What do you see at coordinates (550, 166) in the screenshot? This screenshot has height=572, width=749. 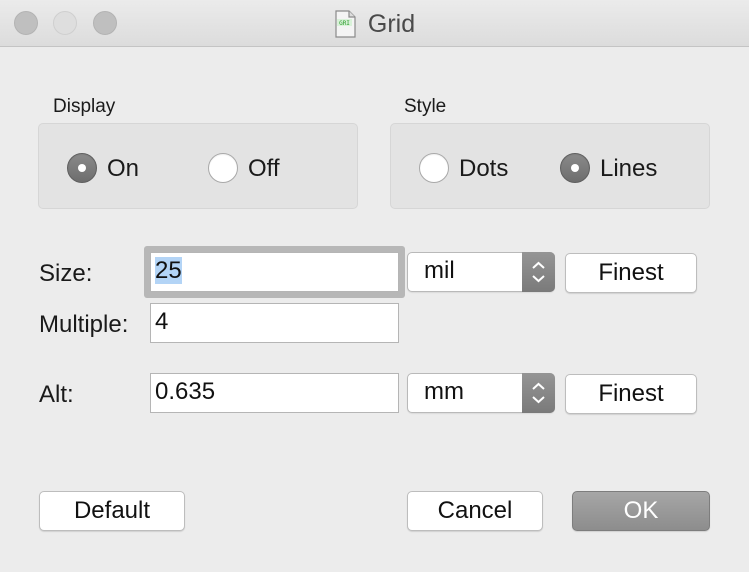 I see `style-group: Dots Lines` at bounding box center [550, 166].